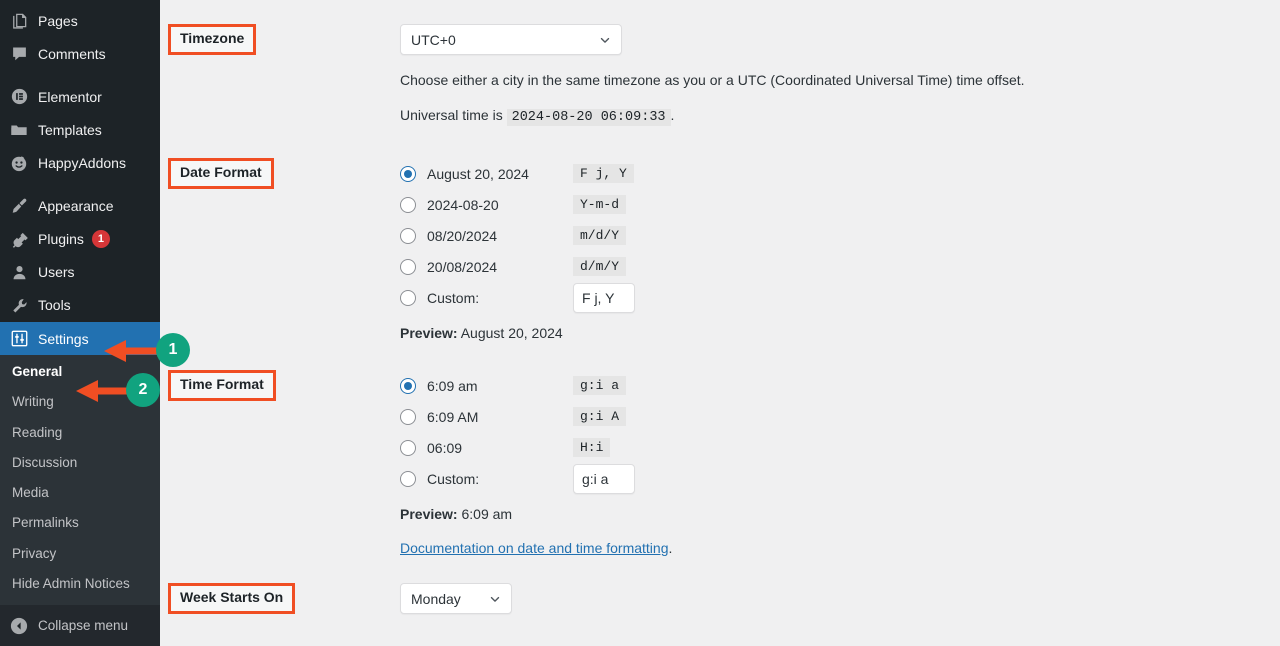 This screenshot has width=1280, height=646. What do you see at coordinates (840, 266) in the screenshot?
I see `date-format-option: 20/08/2024 d/m/Y` at bounding box center [840, 266].